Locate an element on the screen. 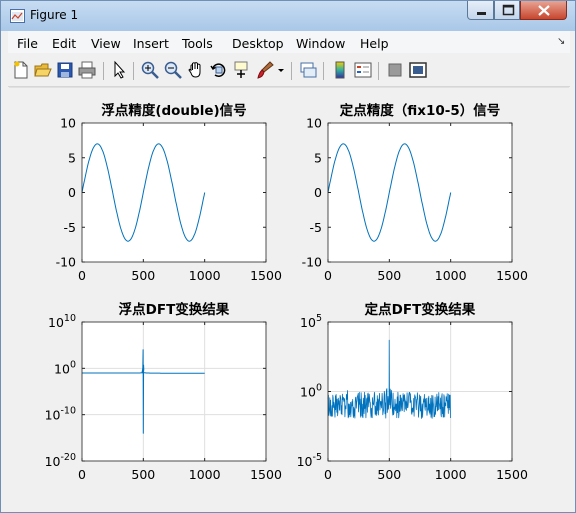  close-icon is located at coordinates (544, 10).